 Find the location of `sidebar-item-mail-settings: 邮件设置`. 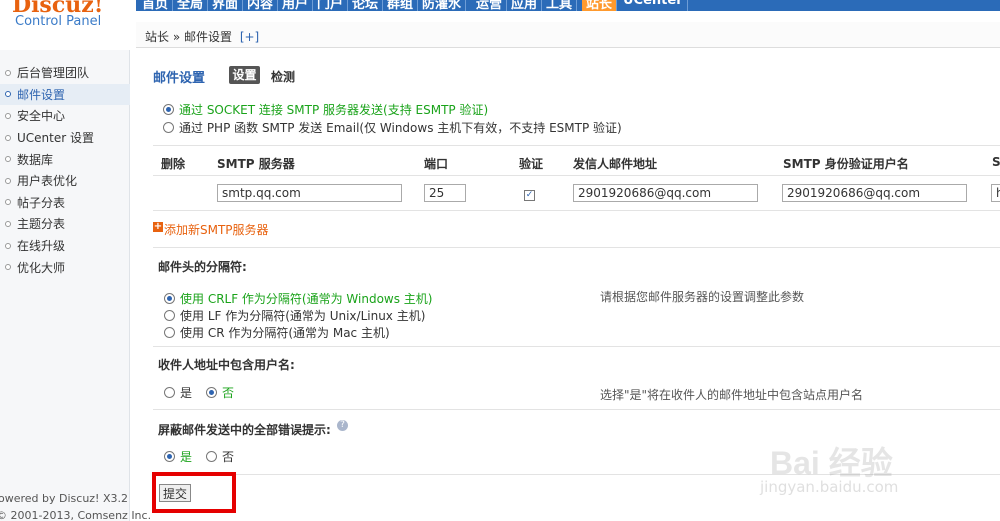

sidebar-item-mail-settings: 邮件设置 is located at coordinates (65, 94).